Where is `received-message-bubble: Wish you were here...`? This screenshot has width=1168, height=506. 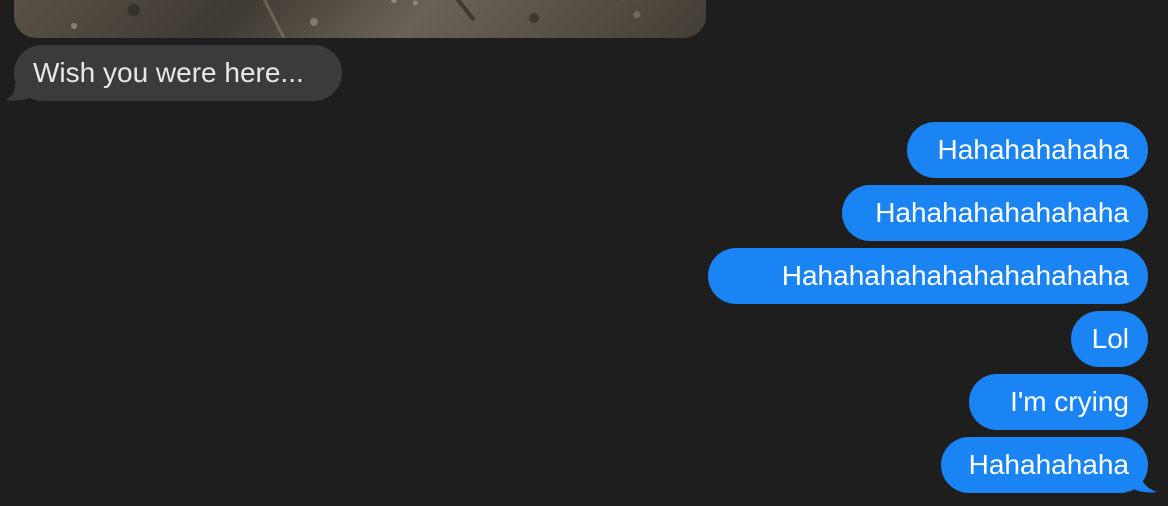 received-message-bubble: Wish you were here... is located at coordinates (178, 73).